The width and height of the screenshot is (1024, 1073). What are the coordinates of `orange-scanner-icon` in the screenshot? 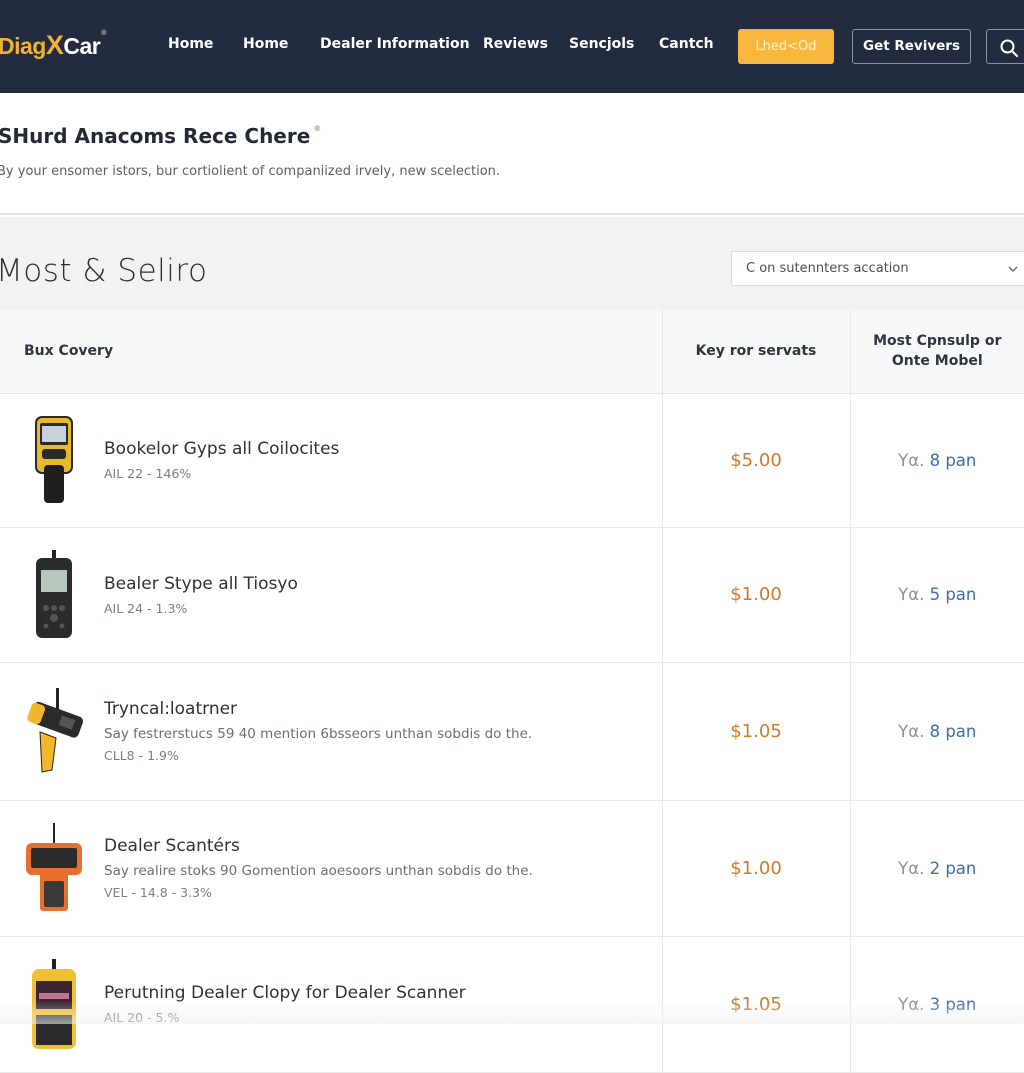 It's located at (54, 867).